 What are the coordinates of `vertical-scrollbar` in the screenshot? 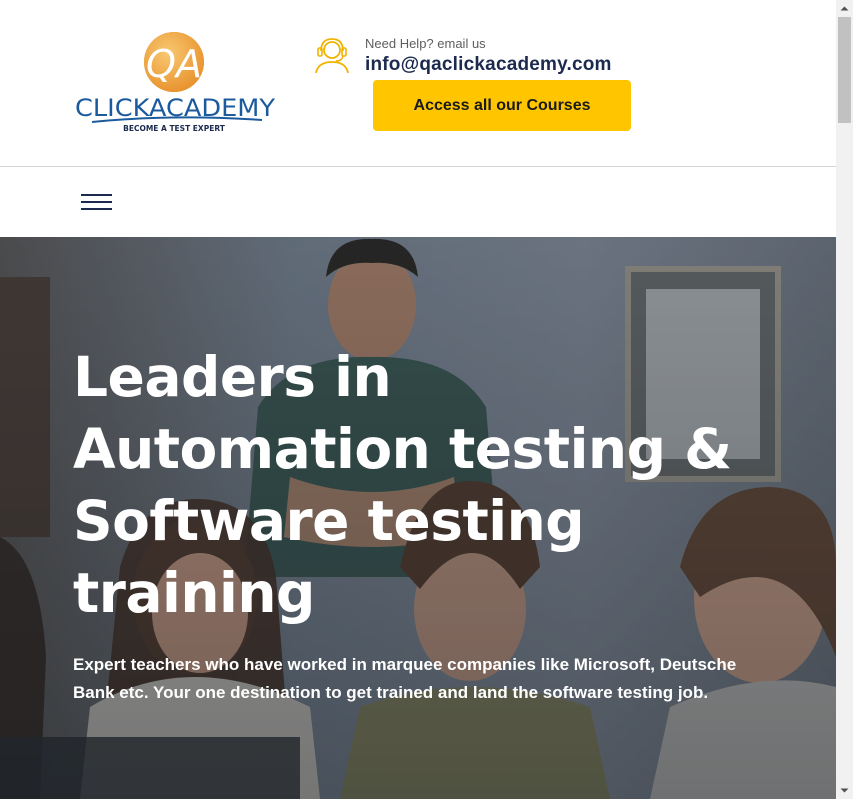 It's located at (844, 399).